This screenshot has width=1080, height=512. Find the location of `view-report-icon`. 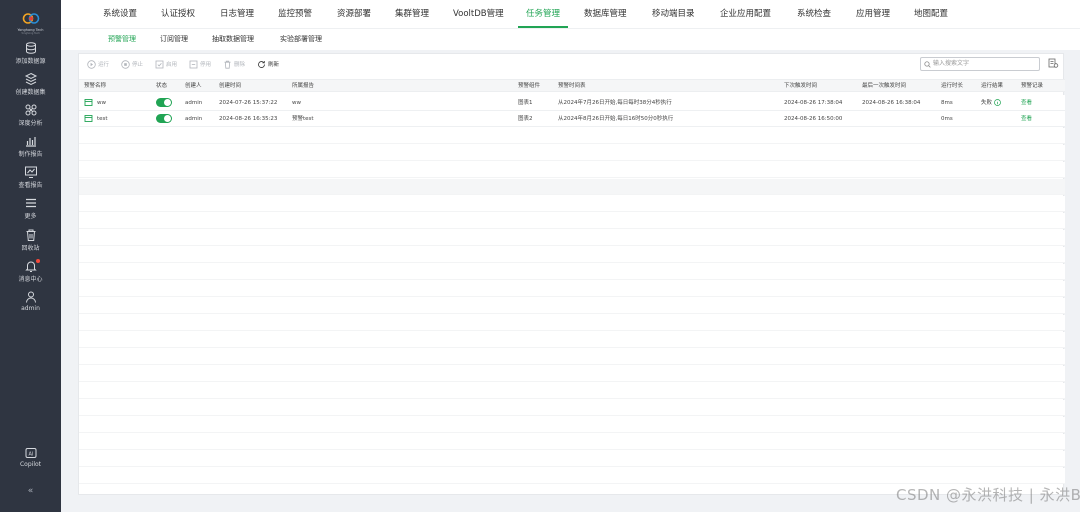

view-report-icon is located at coordinates (30, 172).